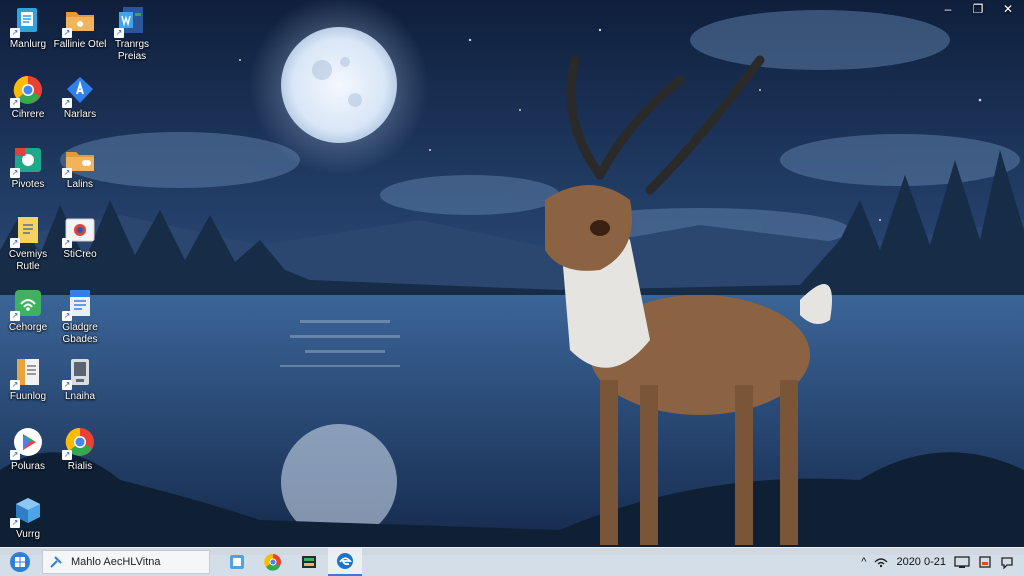 Image resolution: width=1024 pixels, height=576 pixels. What do you see at coordinates (27, 373) in the screenshot?
I see `notepad-icon: ↗` at bounding box center [27, 373].